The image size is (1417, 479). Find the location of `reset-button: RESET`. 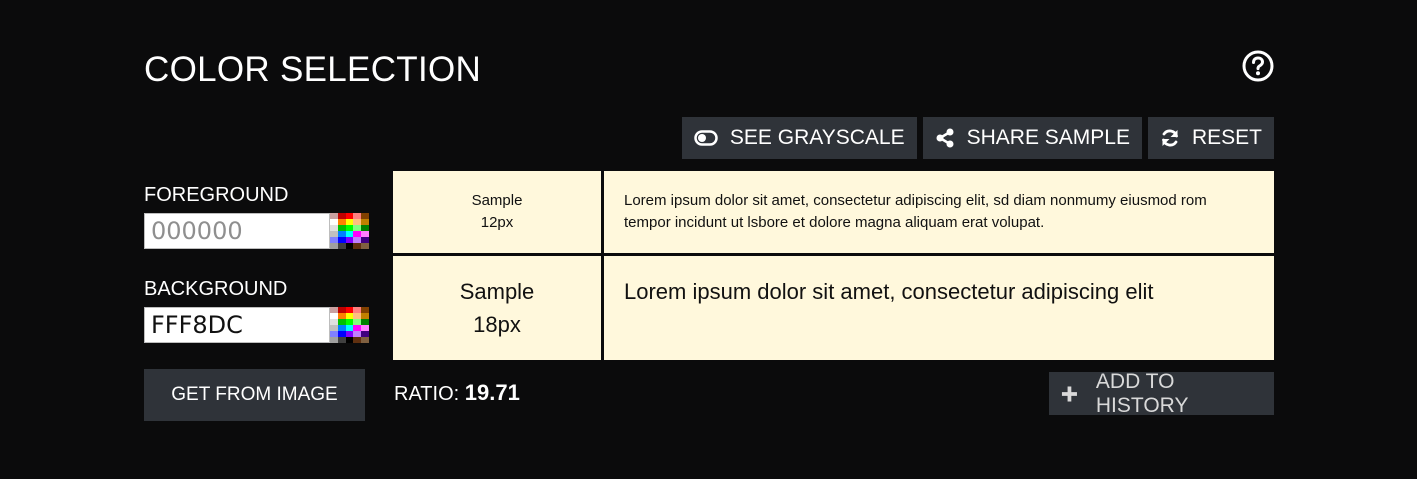

reset-button: RESET is located at coordinates (1210, 138).